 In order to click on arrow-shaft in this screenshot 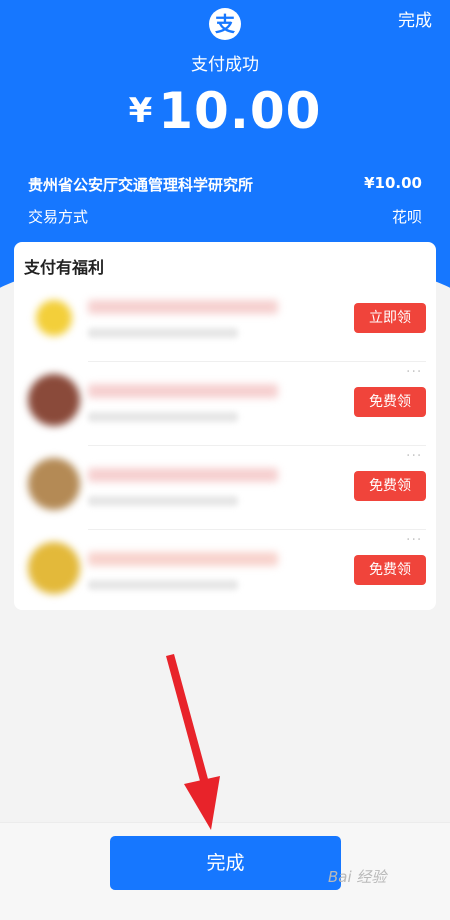, I will do `click(188, 723)`.